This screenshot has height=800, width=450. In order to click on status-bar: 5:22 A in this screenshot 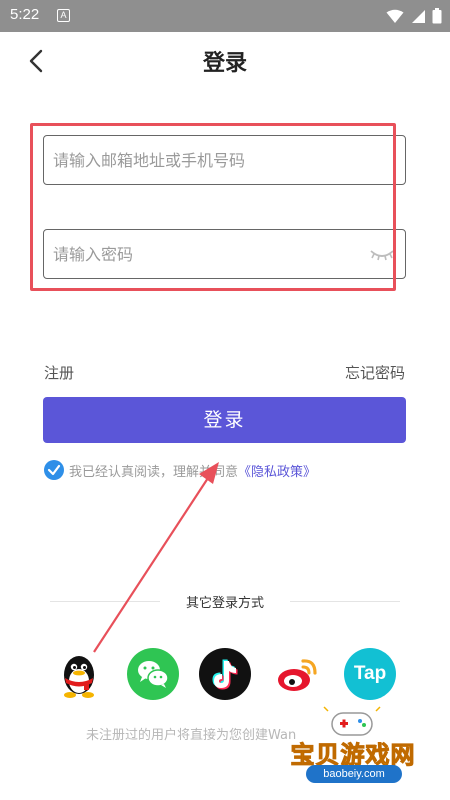, I will do `click(225, 16)`.